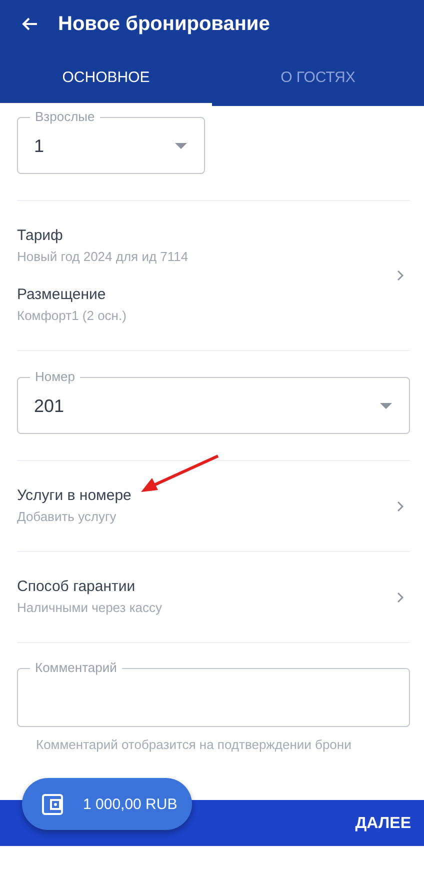 This screenshot has height=876, width=424. I want to click on field-label: Номер, so click(55, 377).